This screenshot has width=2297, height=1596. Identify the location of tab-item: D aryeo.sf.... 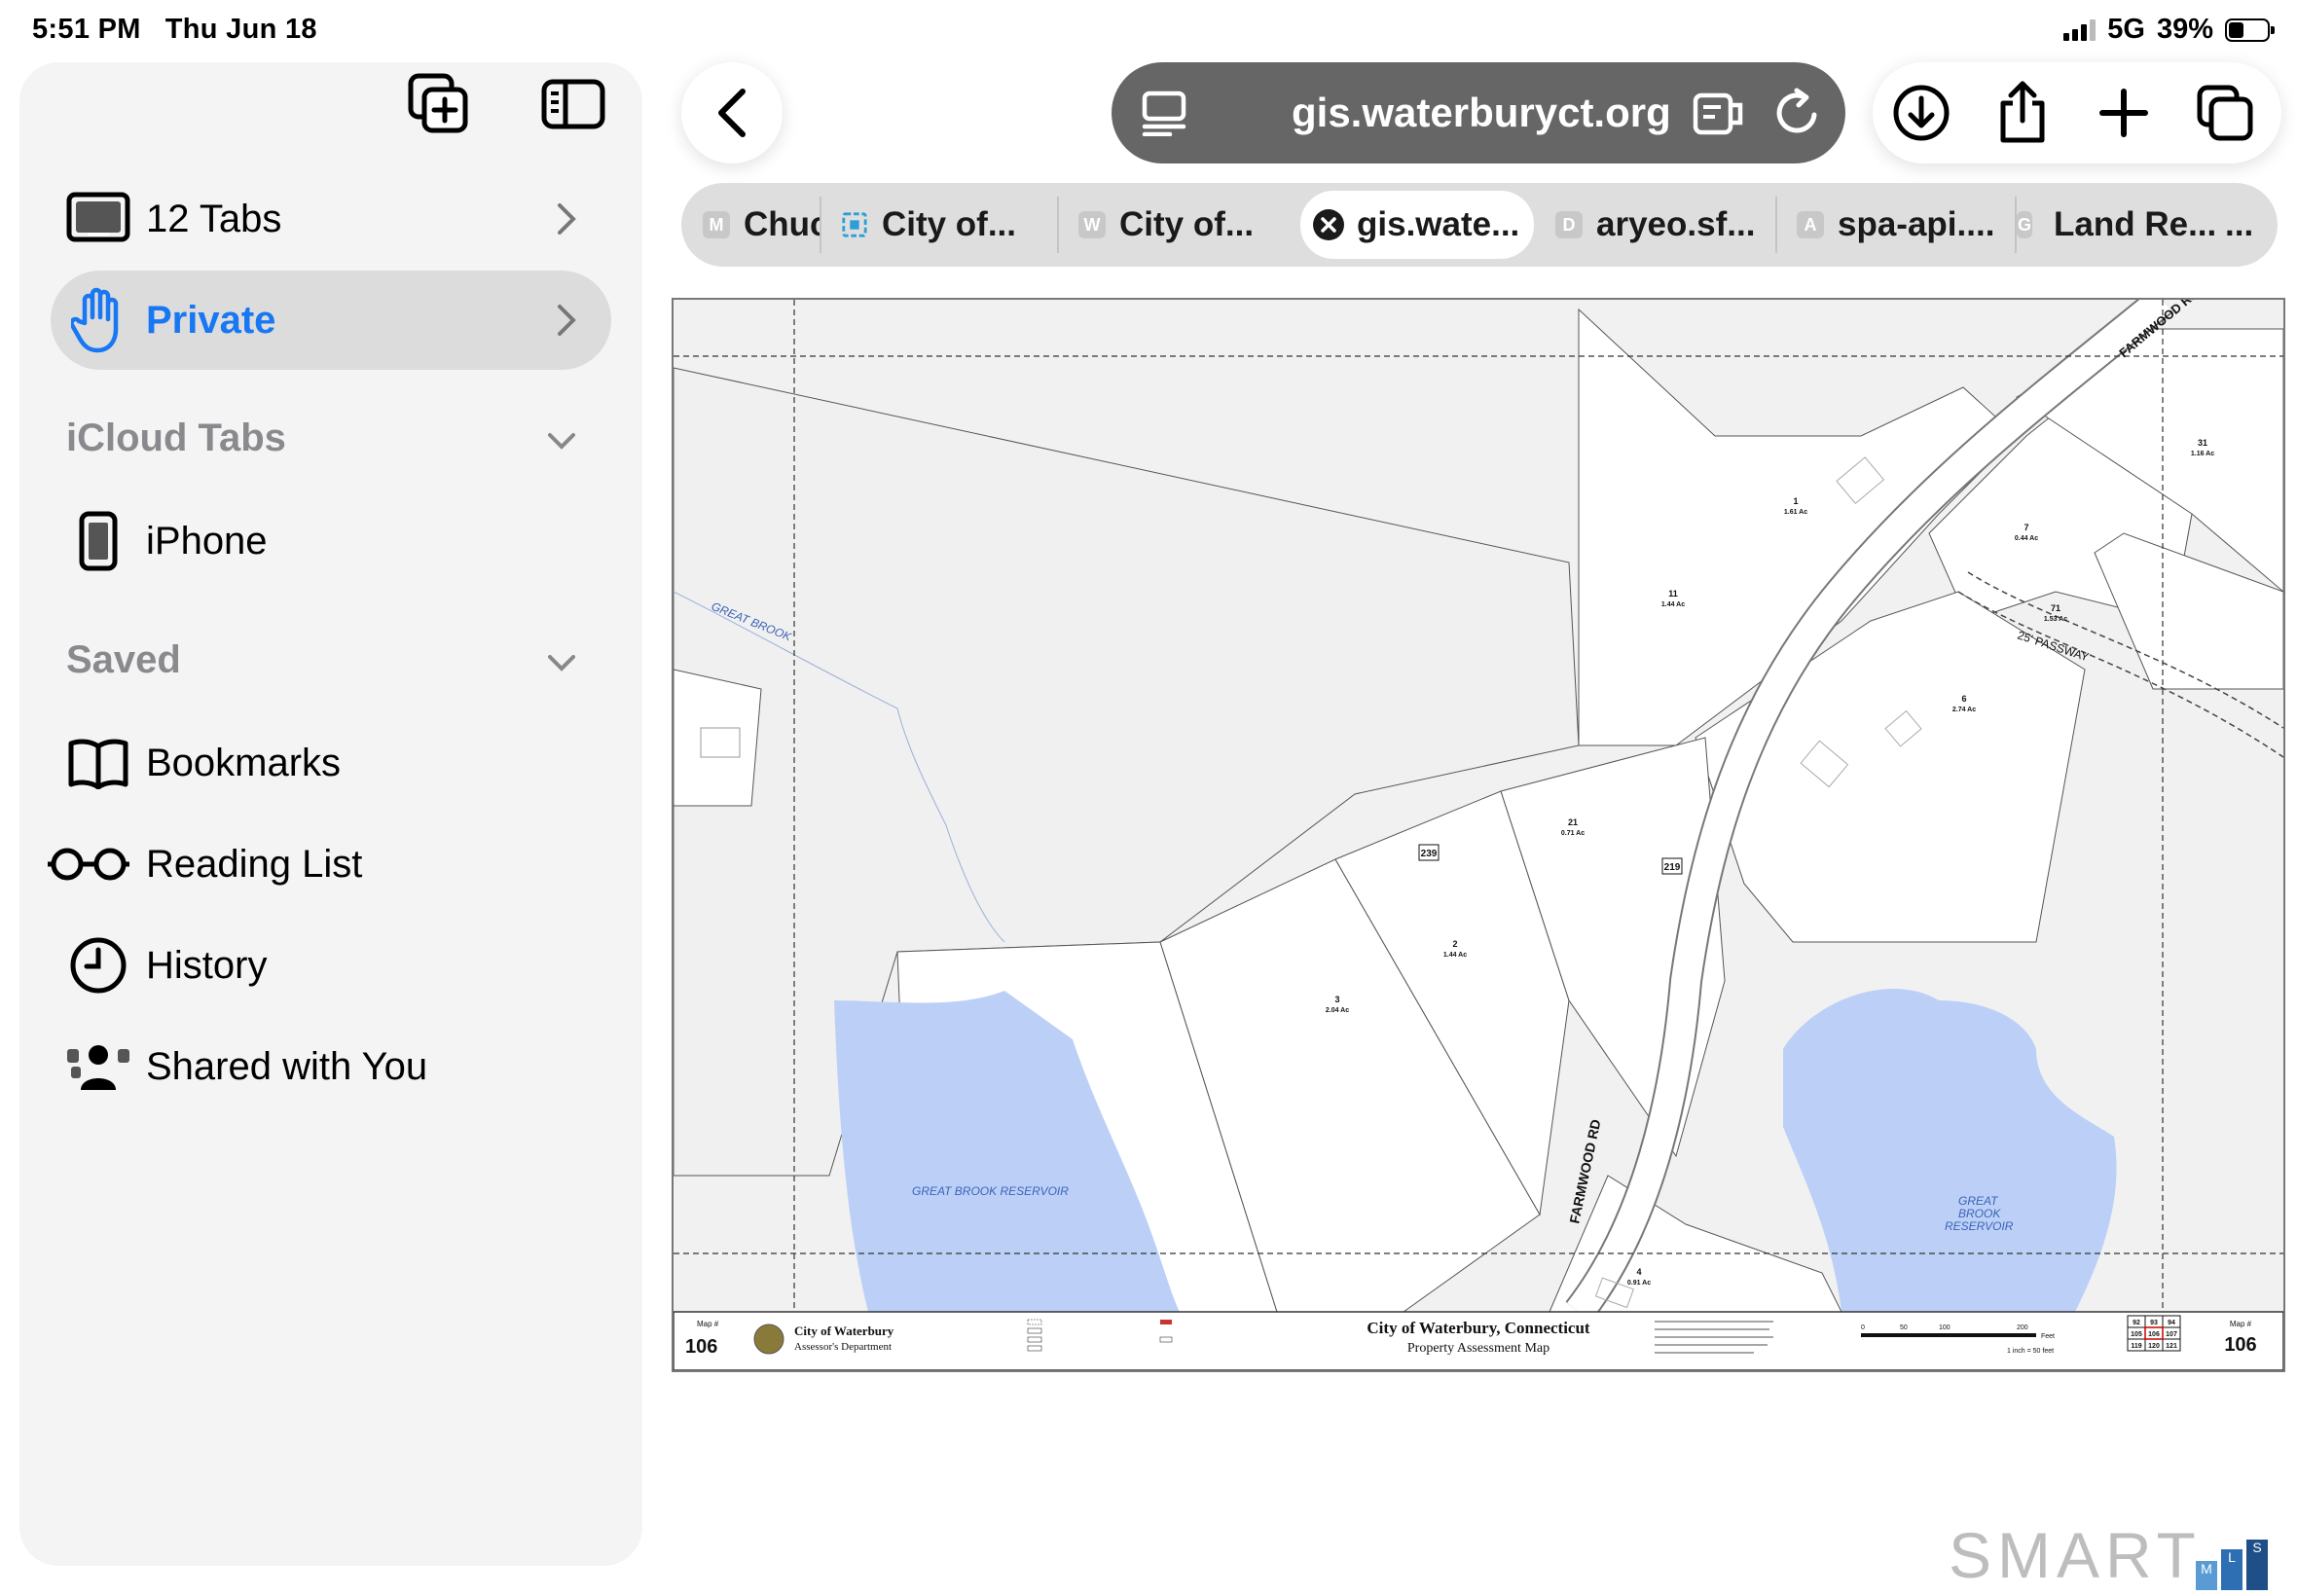
(1657, 225).